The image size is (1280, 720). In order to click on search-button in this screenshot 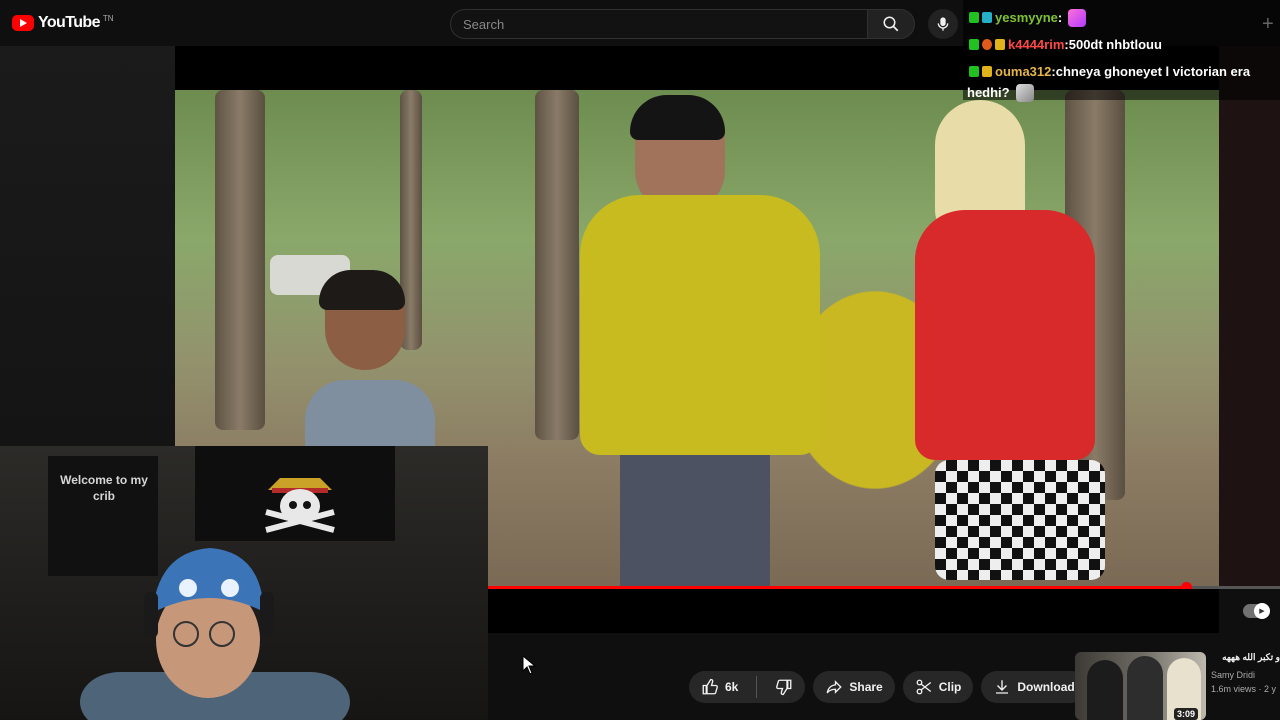, I will do `click(891, 24)`.